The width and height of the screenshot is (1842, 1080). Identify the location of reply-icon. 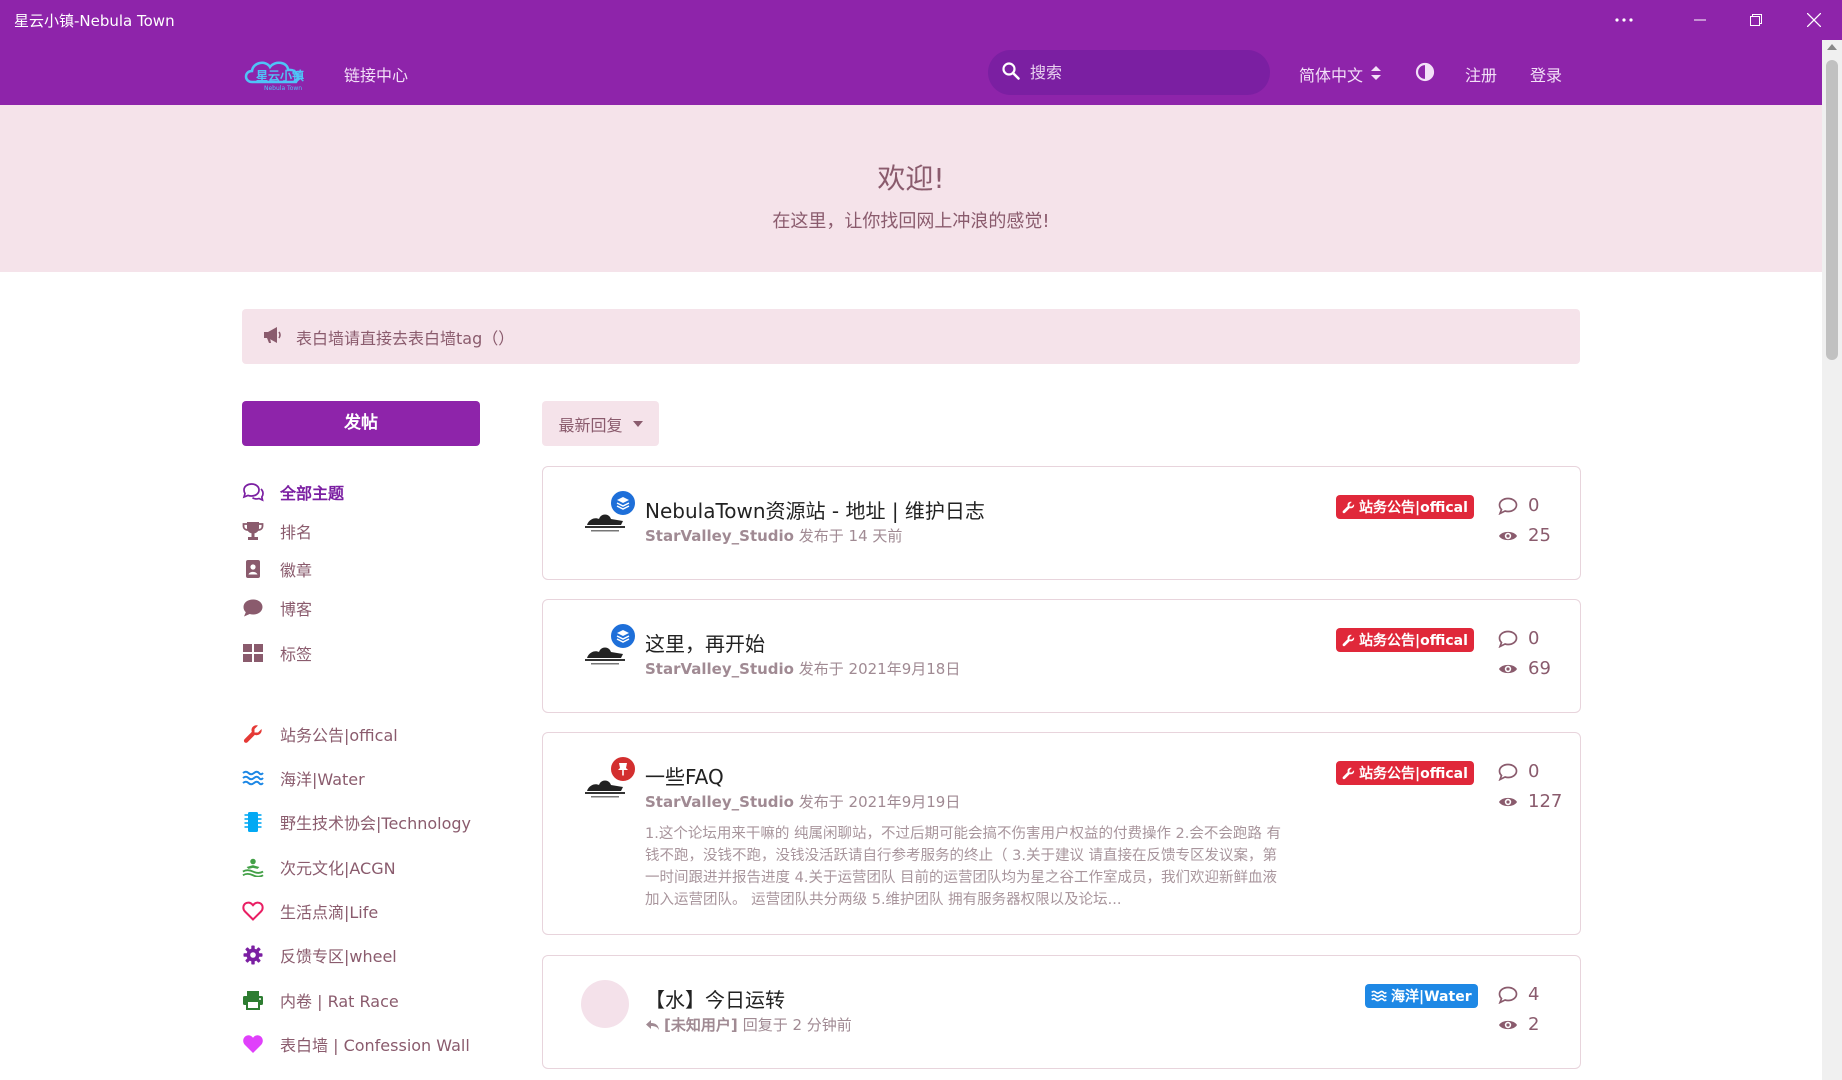
(652, 1024).